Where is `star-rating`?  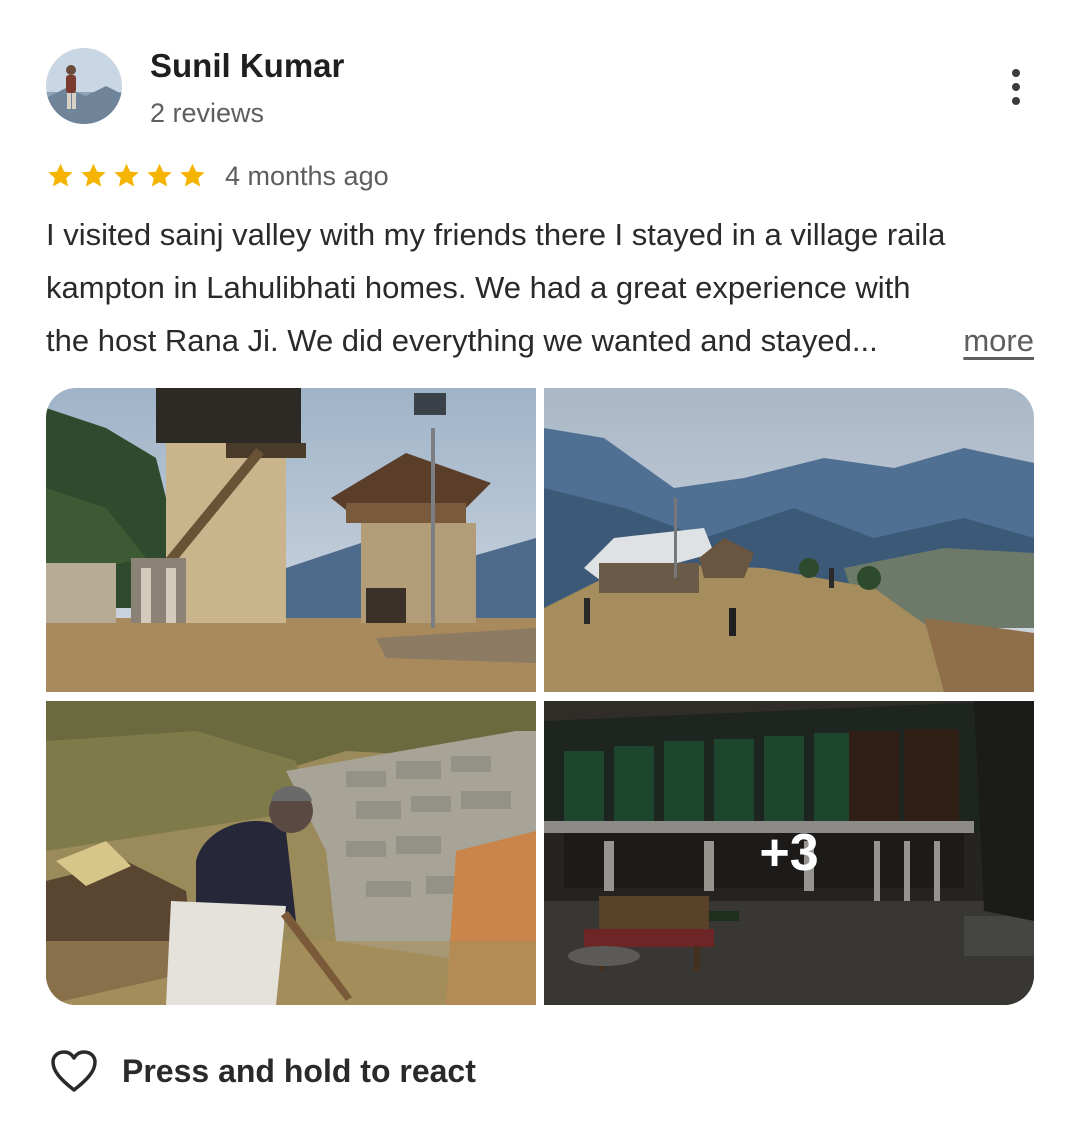 star-rating is located at coordinates (126, 176).